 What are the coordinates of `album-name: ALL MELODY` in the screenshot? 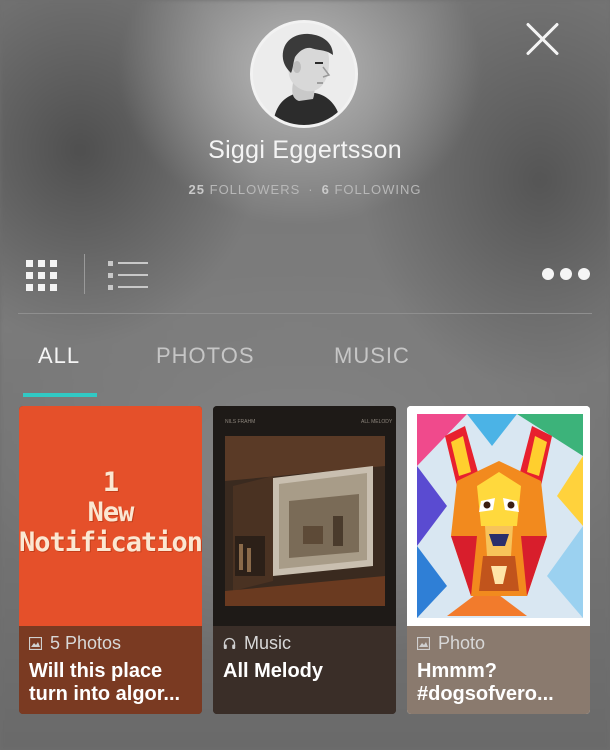 It's located at (377, 422).